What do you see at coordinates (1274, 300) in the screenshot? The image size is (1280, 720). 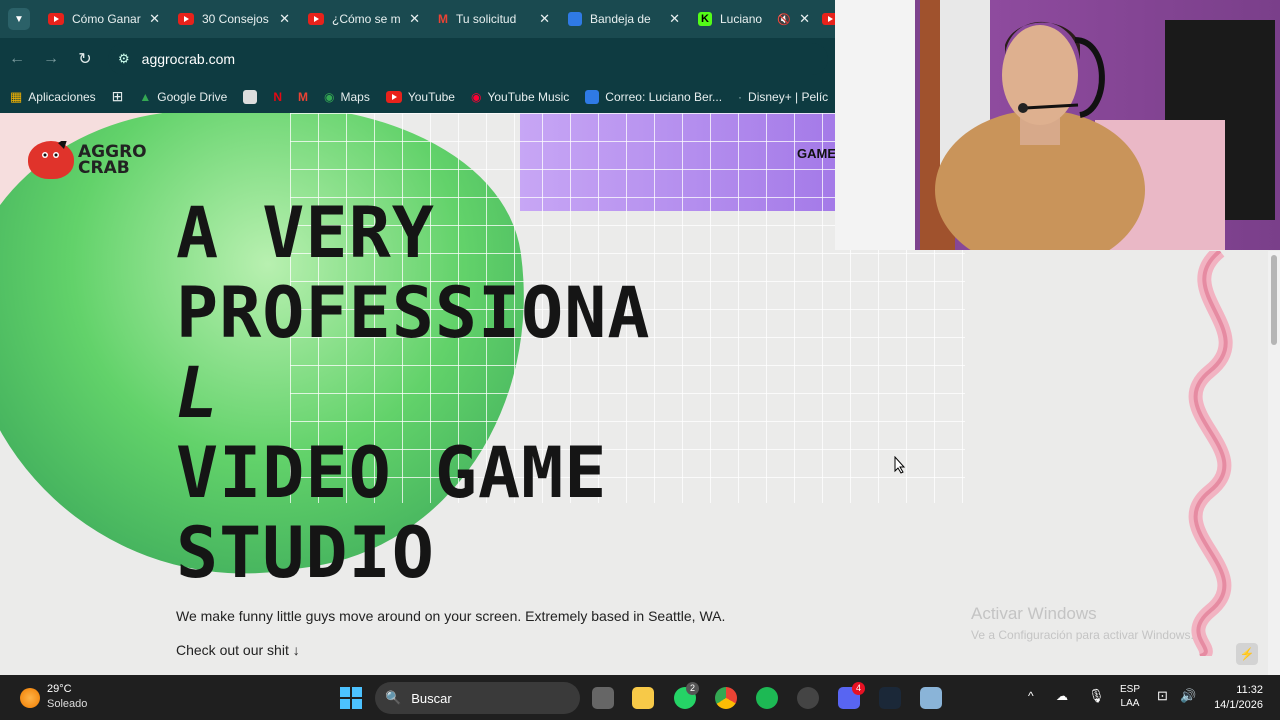 I see `scrollbar-thumb` at bounding box center [1274, 300].